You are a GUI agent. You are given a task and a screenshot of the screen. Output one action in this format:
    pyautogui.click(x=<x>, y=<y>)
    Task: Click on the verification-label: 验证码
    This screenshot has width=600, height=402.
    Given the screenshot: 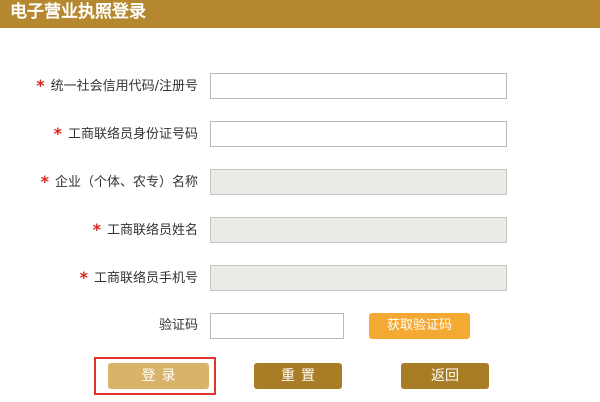 What is the action you would take?
    pyautogui.click(x=178, y=325)
    